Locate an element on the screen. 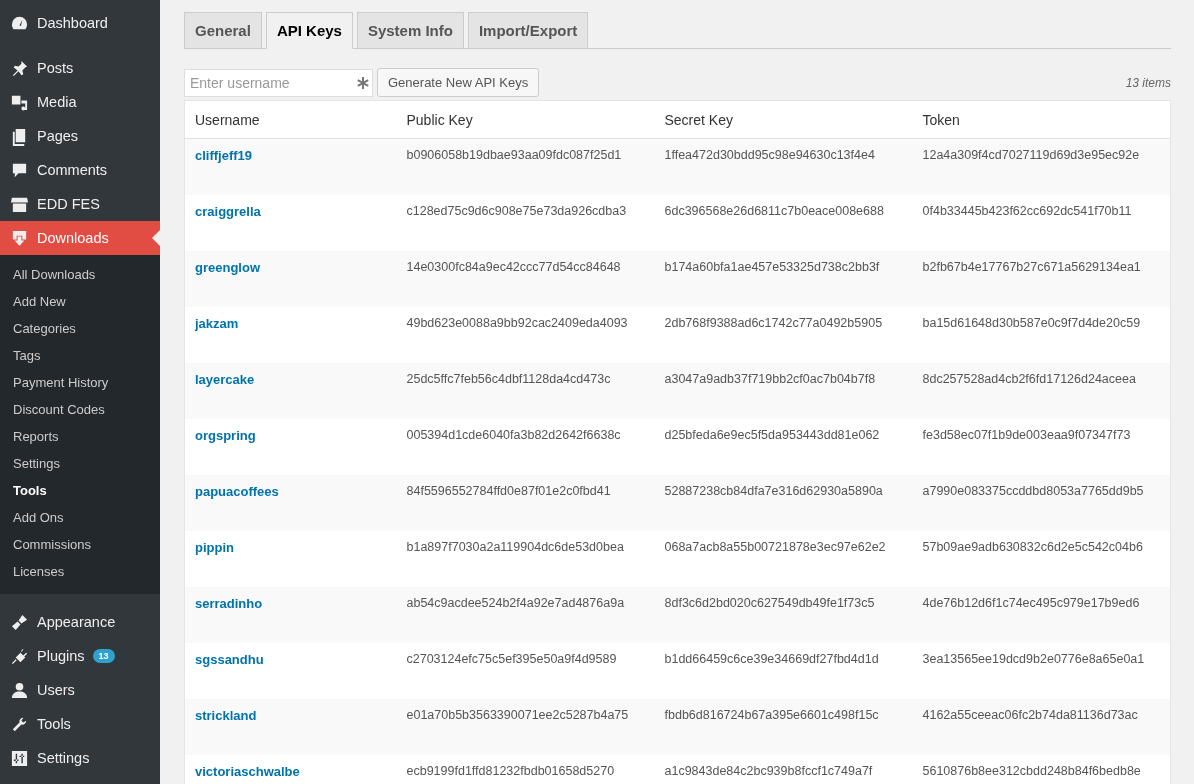 Image resolution: width=1194 pixels, height=784 pixels. username-link: sgssandhu is located at coordinates (229, 659).